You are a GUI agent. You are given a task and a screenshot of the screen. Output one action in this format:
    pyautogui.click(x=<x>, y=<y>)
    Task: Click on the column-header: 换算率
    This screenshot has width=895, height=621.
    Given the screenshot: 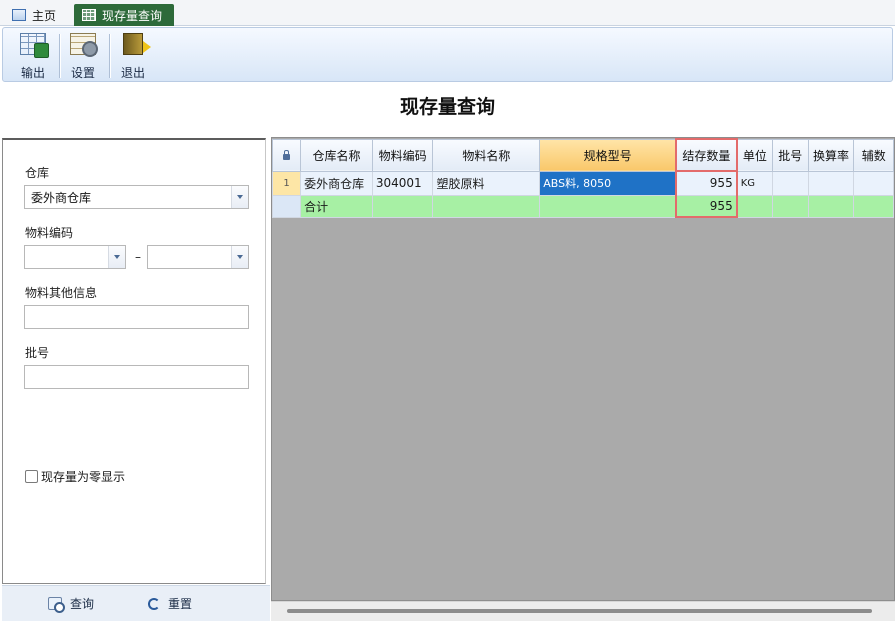 What is the action you would take?
    pyautogui.click(x=831, y=155)
    